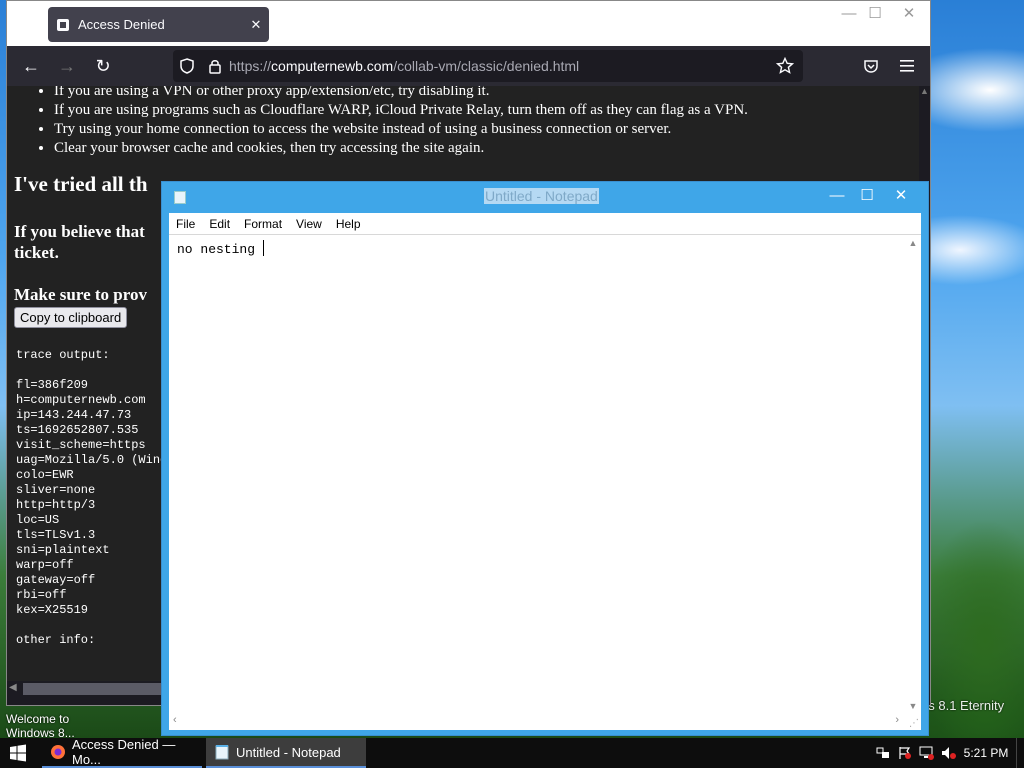 This screenshot has height=768, width=1024. Describe the element at coordinates (907, 66) in the screenshot. I see `hamburger-menu-icon` at that location.